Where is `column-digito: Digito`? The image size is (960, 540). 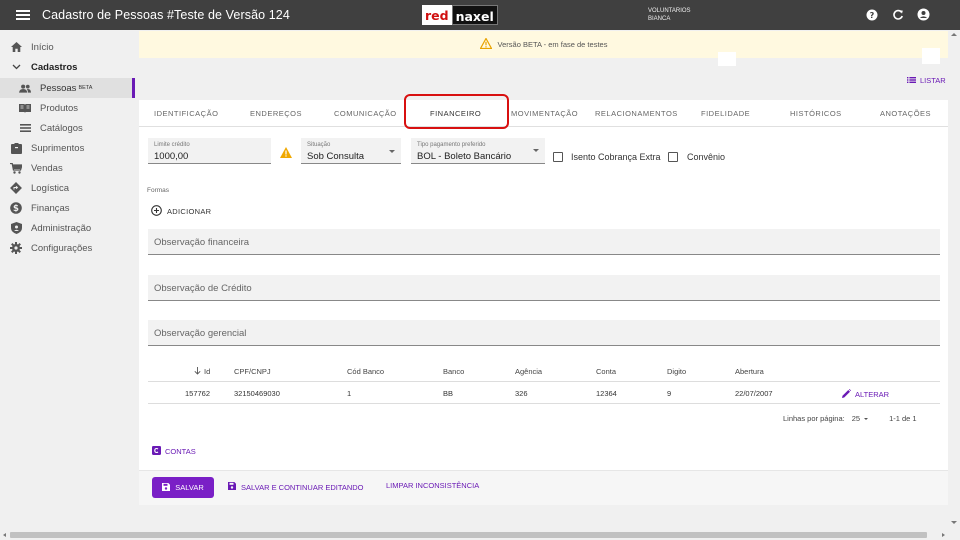
column-digito: Digito is located at coordinates (676, 371).